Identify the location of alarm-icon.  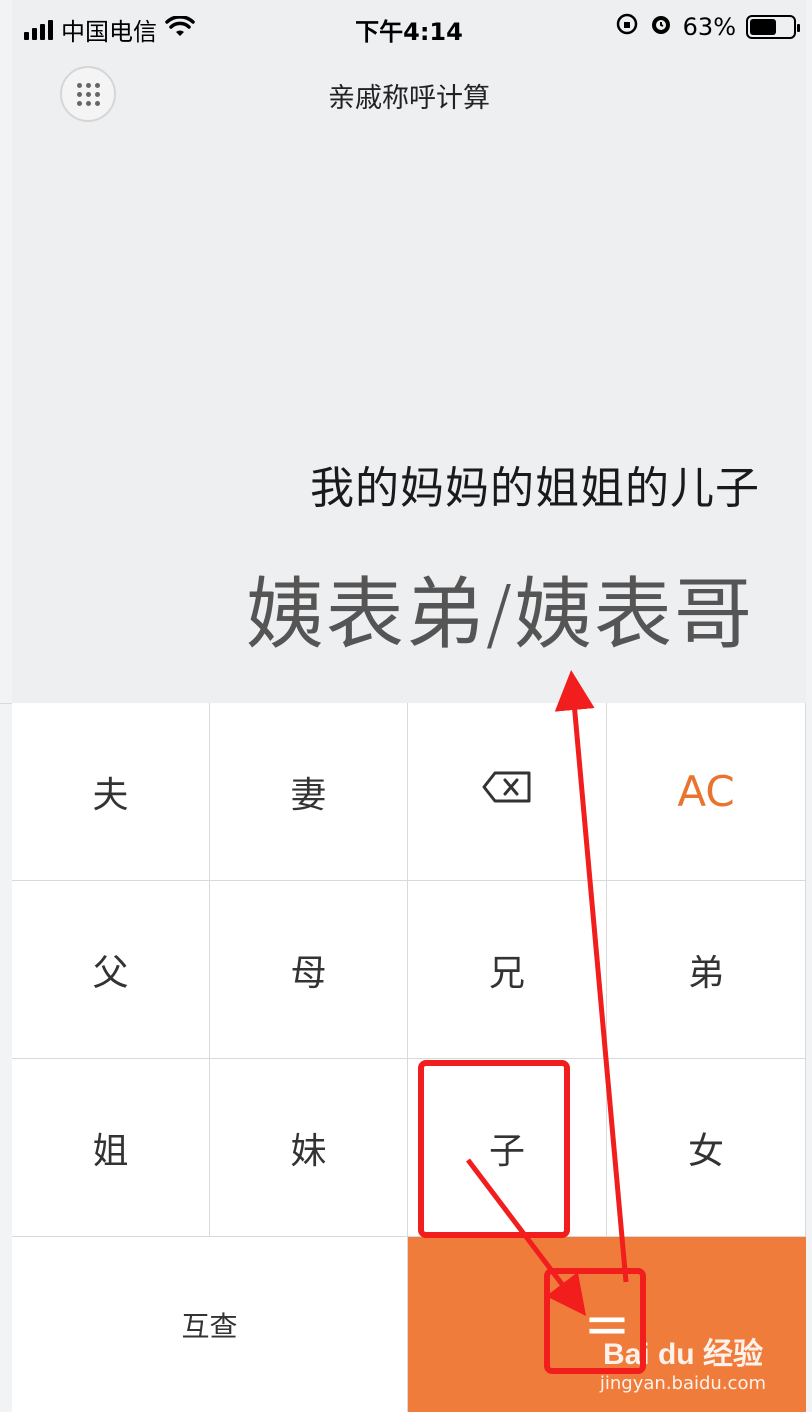
(661, 27).